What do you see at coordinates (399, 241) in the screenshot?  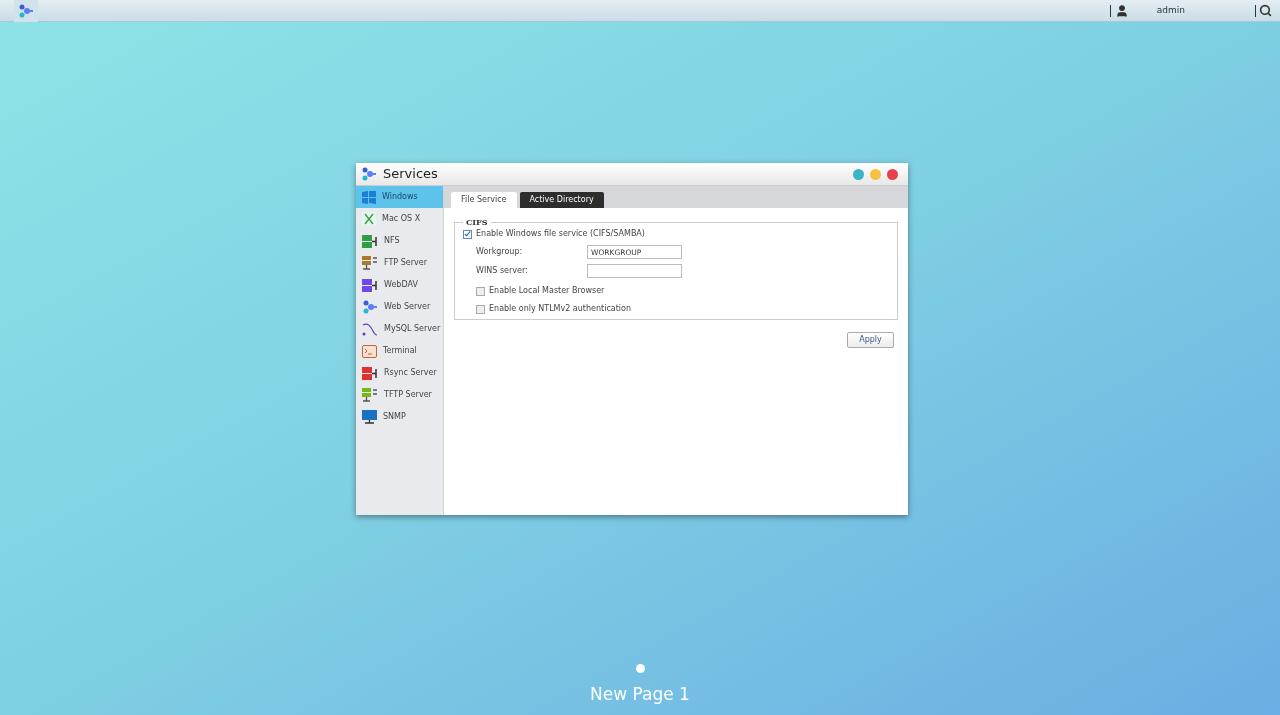 I see `sidebar-item: NFS` at bounding box center [399, 241].